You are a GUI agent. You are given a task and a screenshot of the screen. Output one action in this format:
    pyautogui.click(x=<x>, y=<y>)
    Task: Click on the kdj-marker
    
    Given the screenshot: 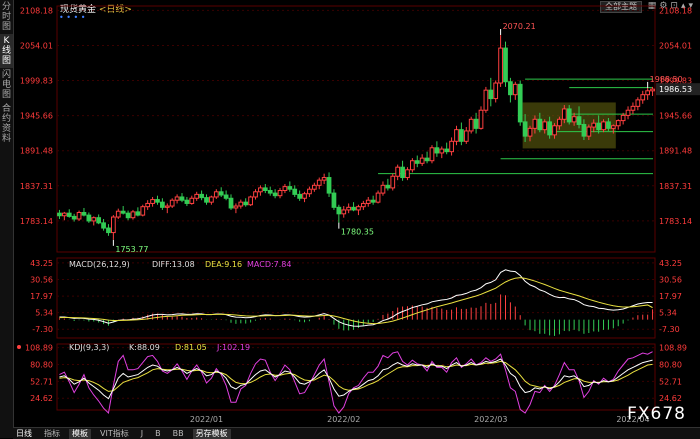 What is the action you would take?
    pyautogui.click(x=19, y=347)
    